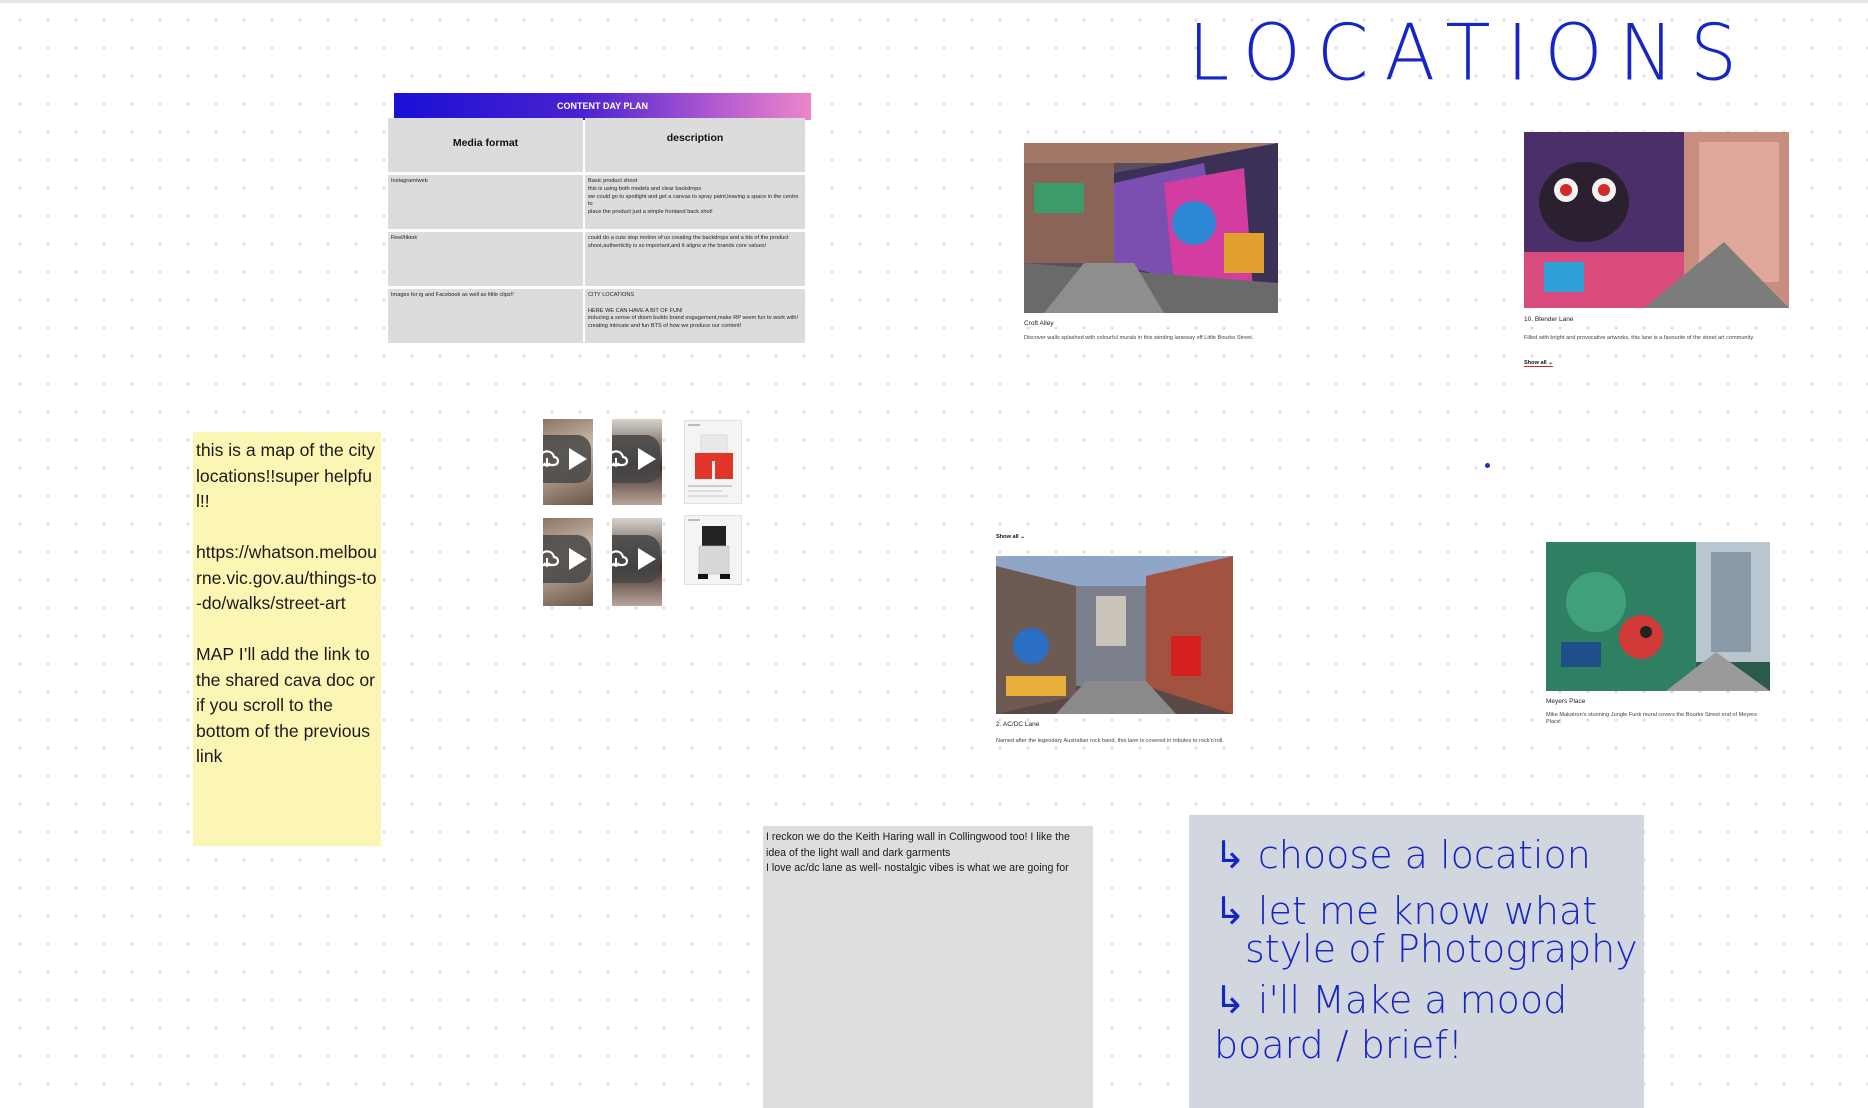 This screenshot has width=1868, height=1108. Describe the element at coordinates (1039, 323) in the screenshot. I see `location-name: Croft Alley` at that location.